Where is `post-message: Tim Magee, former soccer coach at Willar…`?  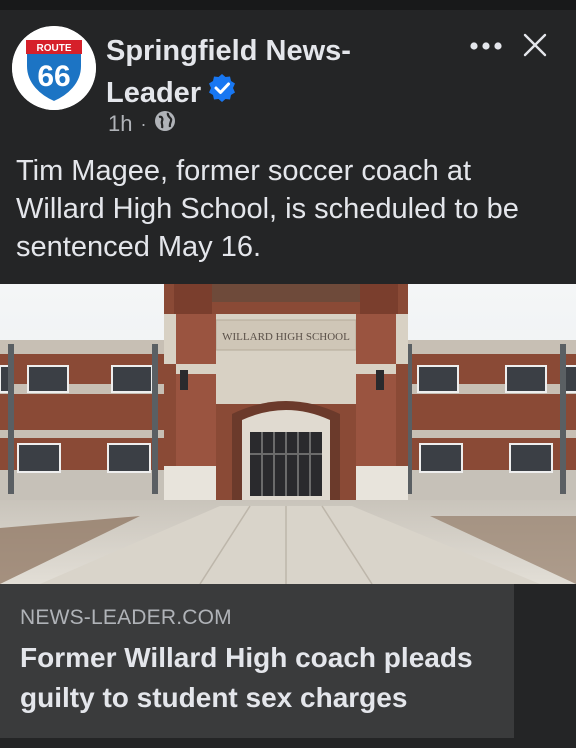
post-message: Tim Magee, former soccer coach at Willar… is located at coordinates (267, 209).